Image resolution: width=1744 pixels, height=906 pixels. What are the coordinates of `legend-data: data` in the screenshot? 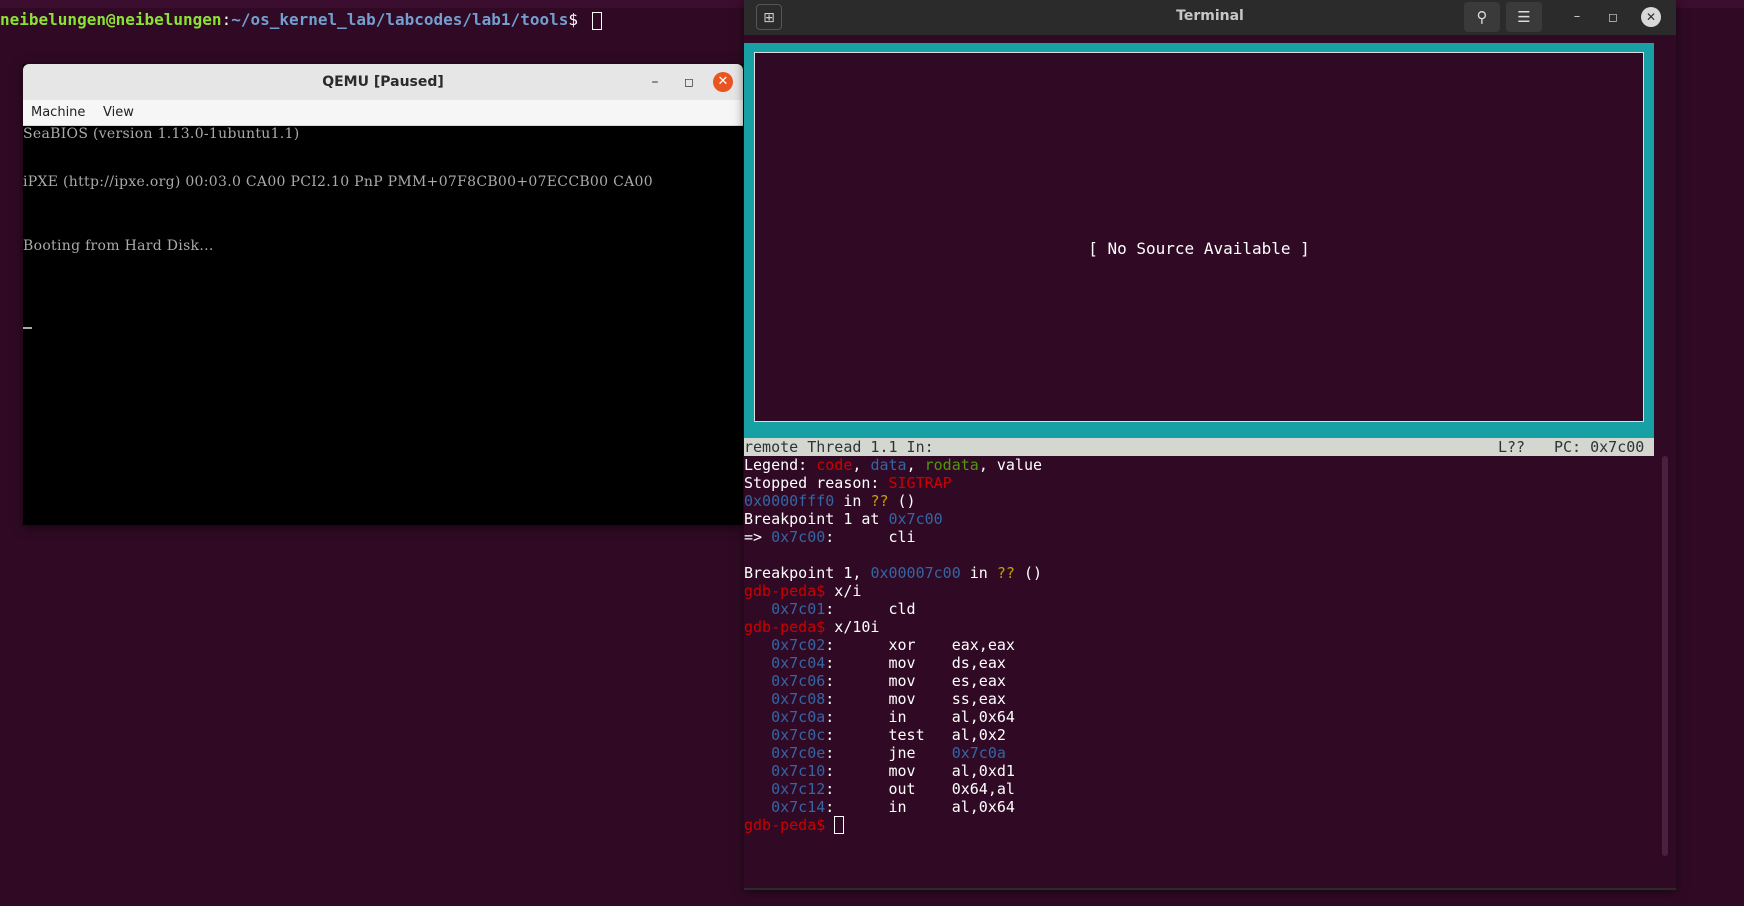 It's located at (888, 465).